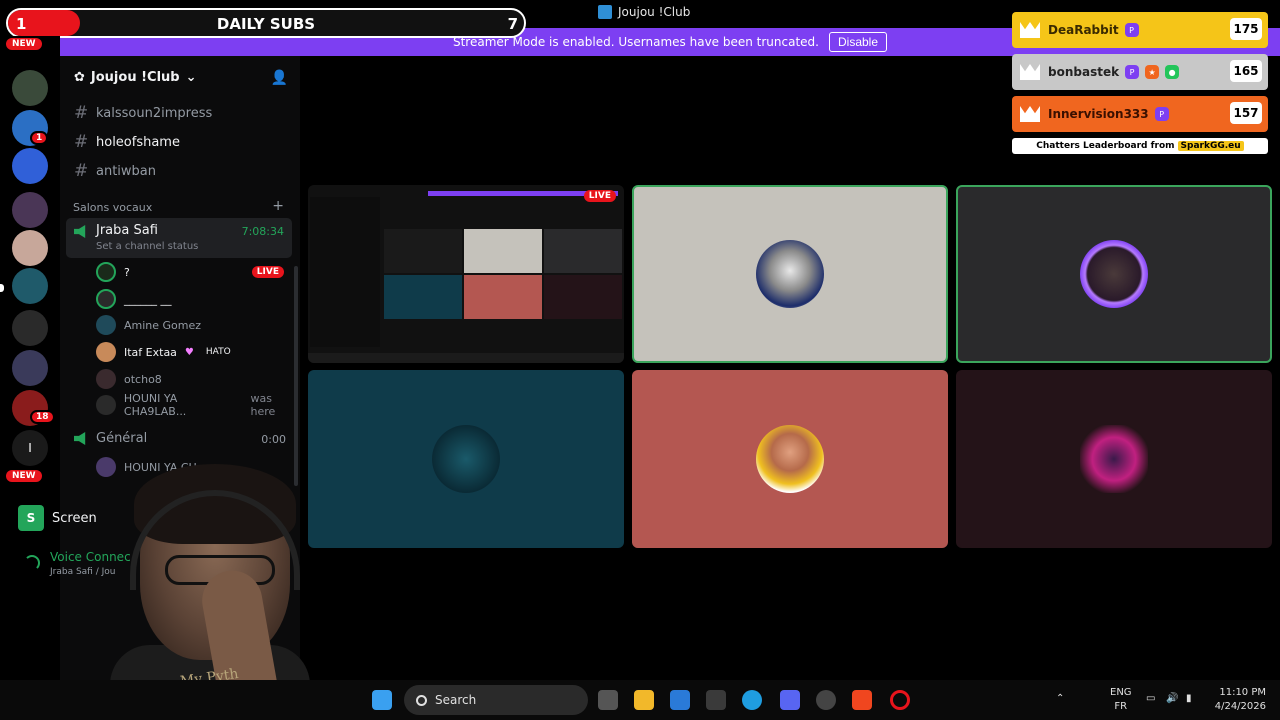 The height and width of the screenshot is (720, 1280). I want to click on brave-icon, so click(862, 700).